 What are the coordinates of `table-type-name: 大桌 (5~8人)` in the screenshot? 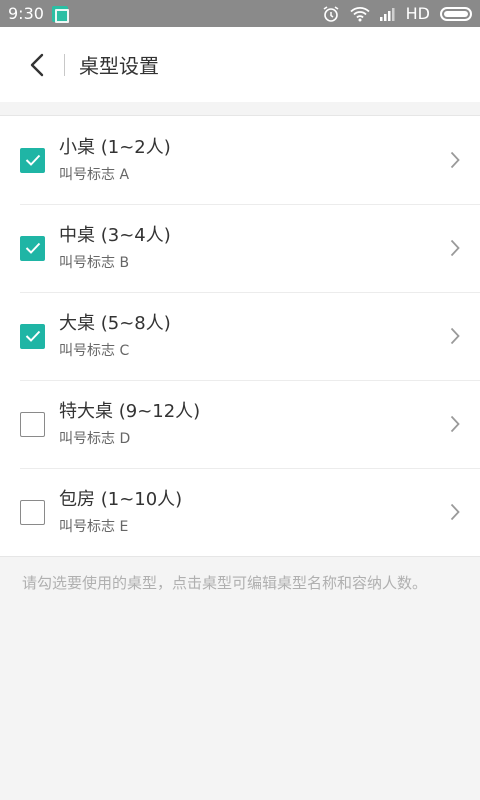 It's located at (115, 323).